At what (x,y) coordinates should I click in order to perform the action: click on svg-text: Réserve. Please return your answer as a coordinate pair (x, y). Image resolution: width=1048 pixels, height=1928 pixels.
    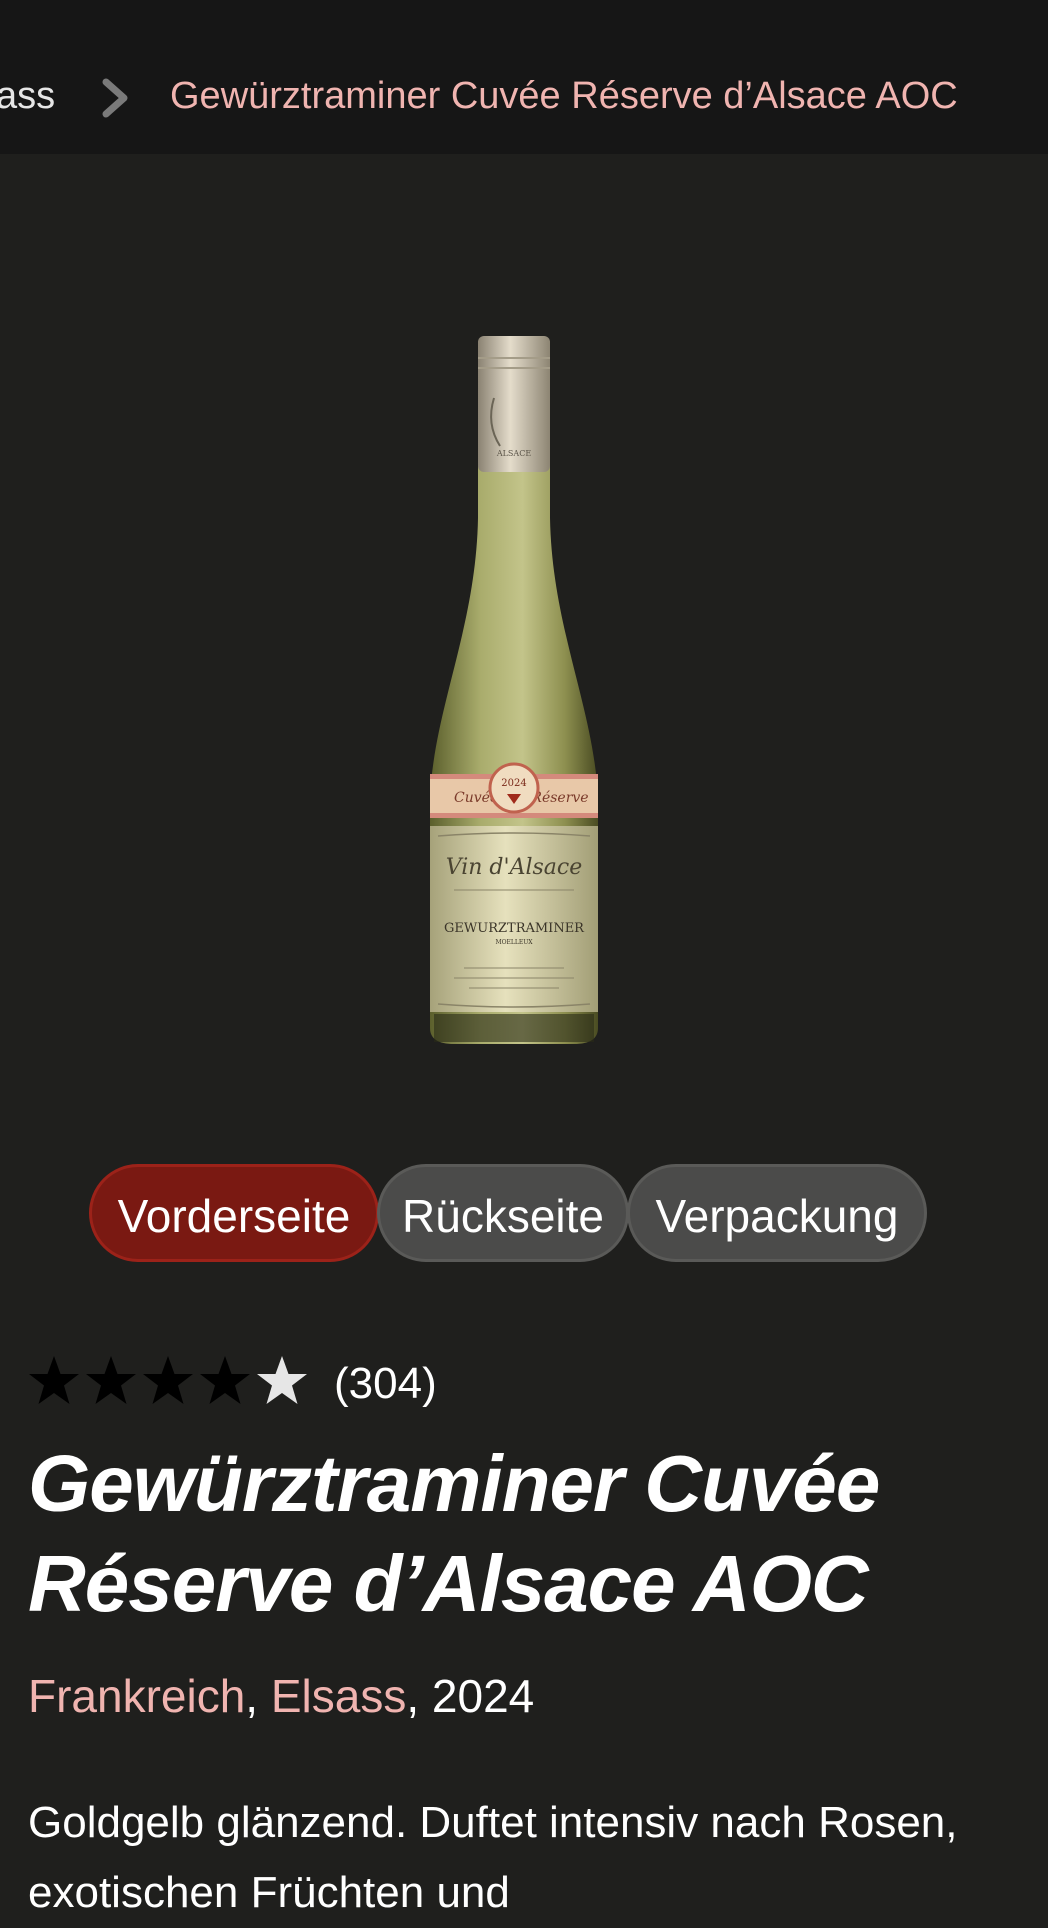
    Looking at the image, I should click on (559, 798).